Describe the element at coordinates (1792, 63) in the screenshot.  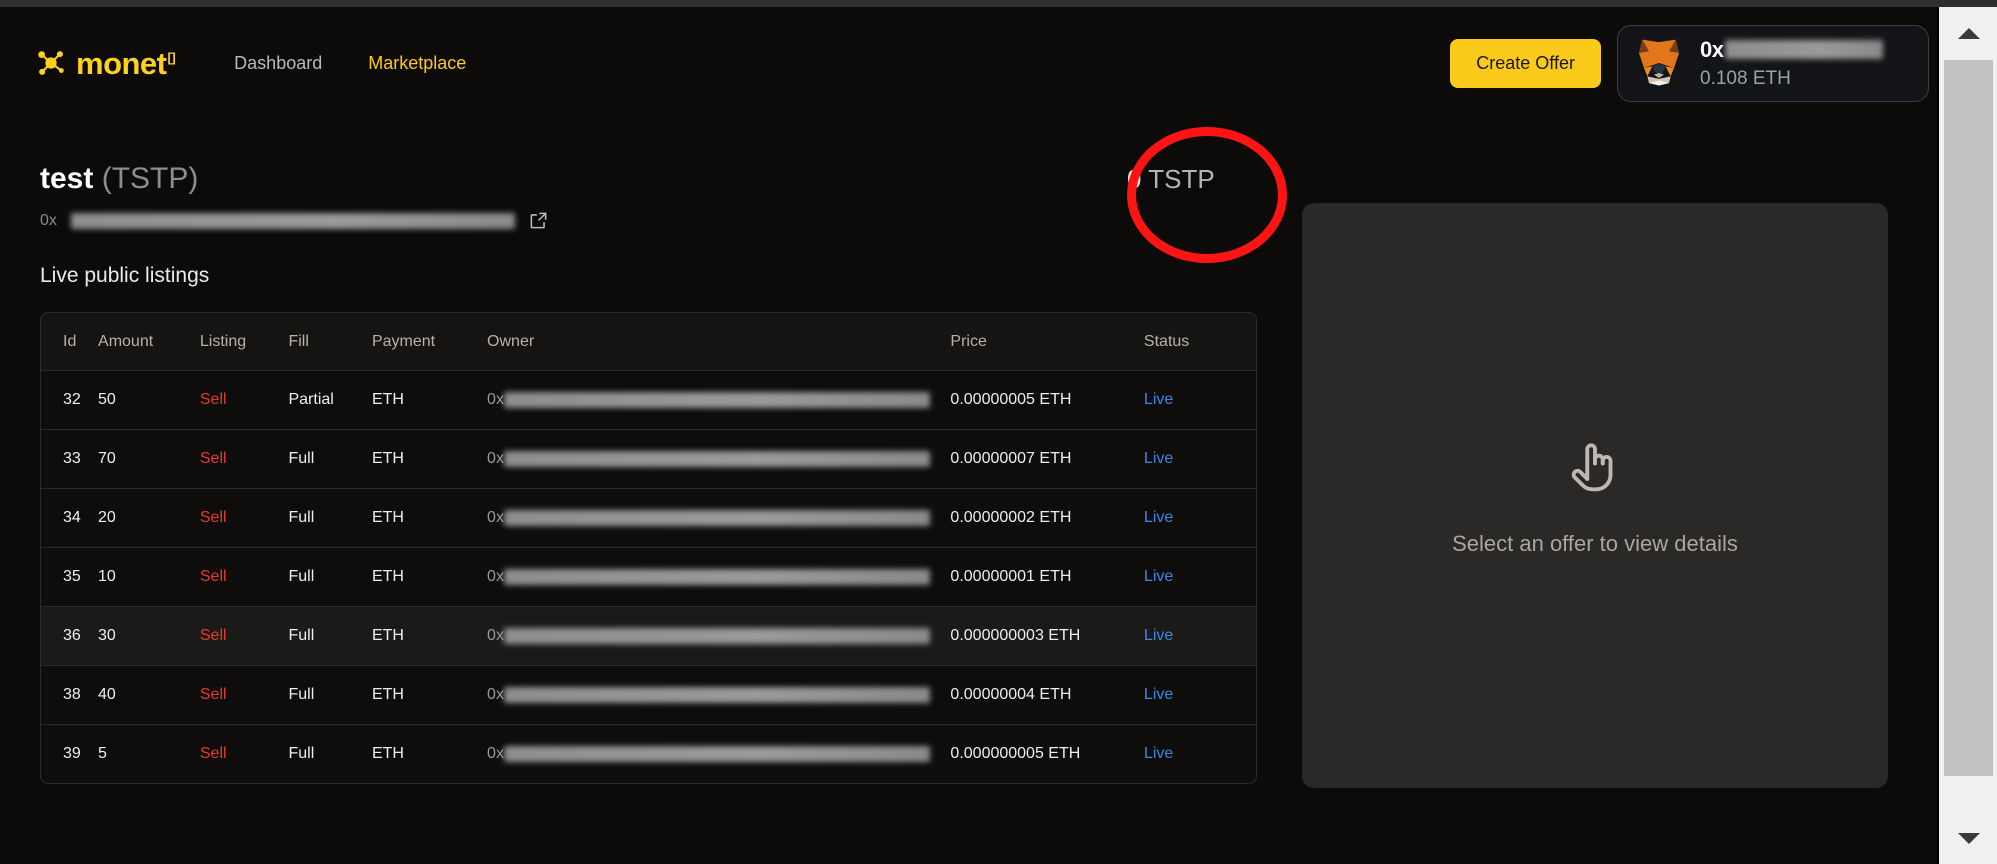
I see `wallet-info: 0x 0.108 ETH` at that location.